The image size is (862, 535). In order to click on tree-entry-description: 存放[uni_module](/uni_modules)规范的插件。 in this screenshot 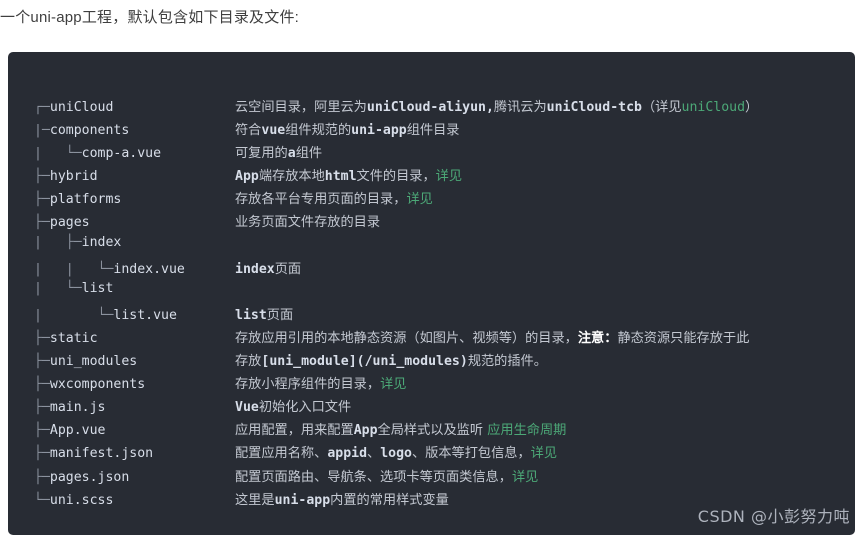, I will do `click(545, 359)`.